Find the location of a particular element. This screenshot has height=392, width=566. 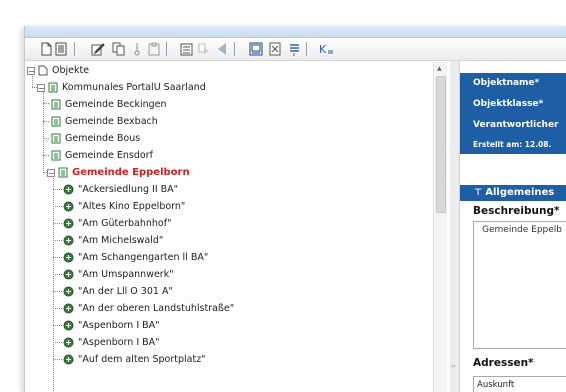

tree-node-label: Gemeinde Bous is located at coordinates (103, 138).